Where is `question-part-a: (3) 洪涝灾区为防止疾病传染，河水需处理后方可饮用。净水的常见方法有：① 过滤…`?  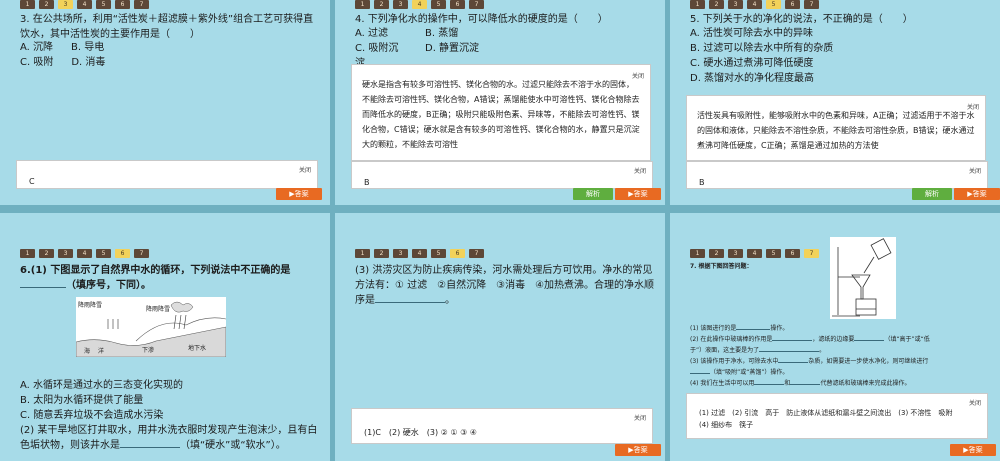 question-part-a: (3) 洪涝灾区为防止疾病传染，河水需处理后方可饮用。净水的常见方法有：① 过滤… is located at coordinates (505, 285).